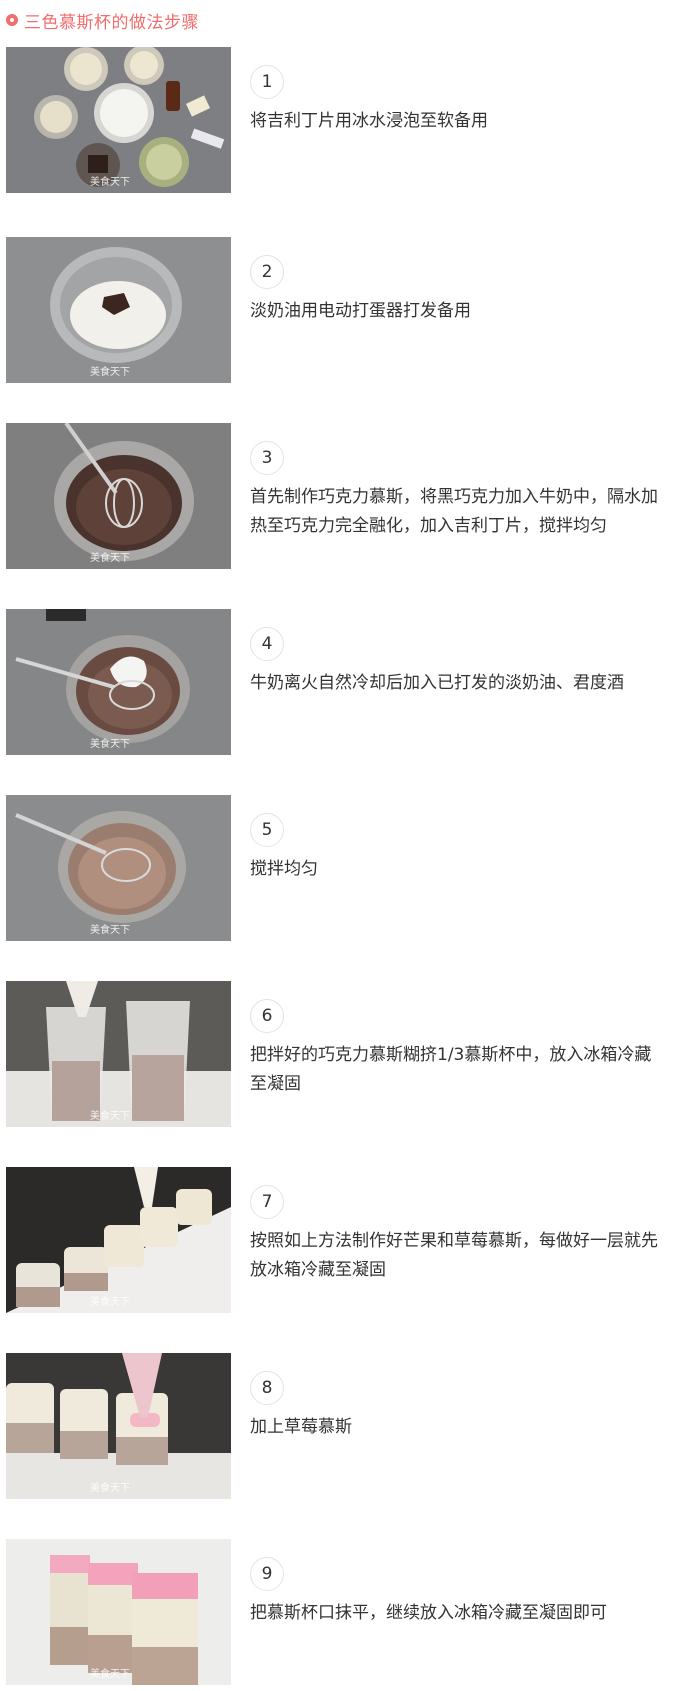  I want to click on step-item: 美食天下 9 把慕斯杯口抹平，继续放入冰箱冷藏至凝固即可, so click(336, 1614).